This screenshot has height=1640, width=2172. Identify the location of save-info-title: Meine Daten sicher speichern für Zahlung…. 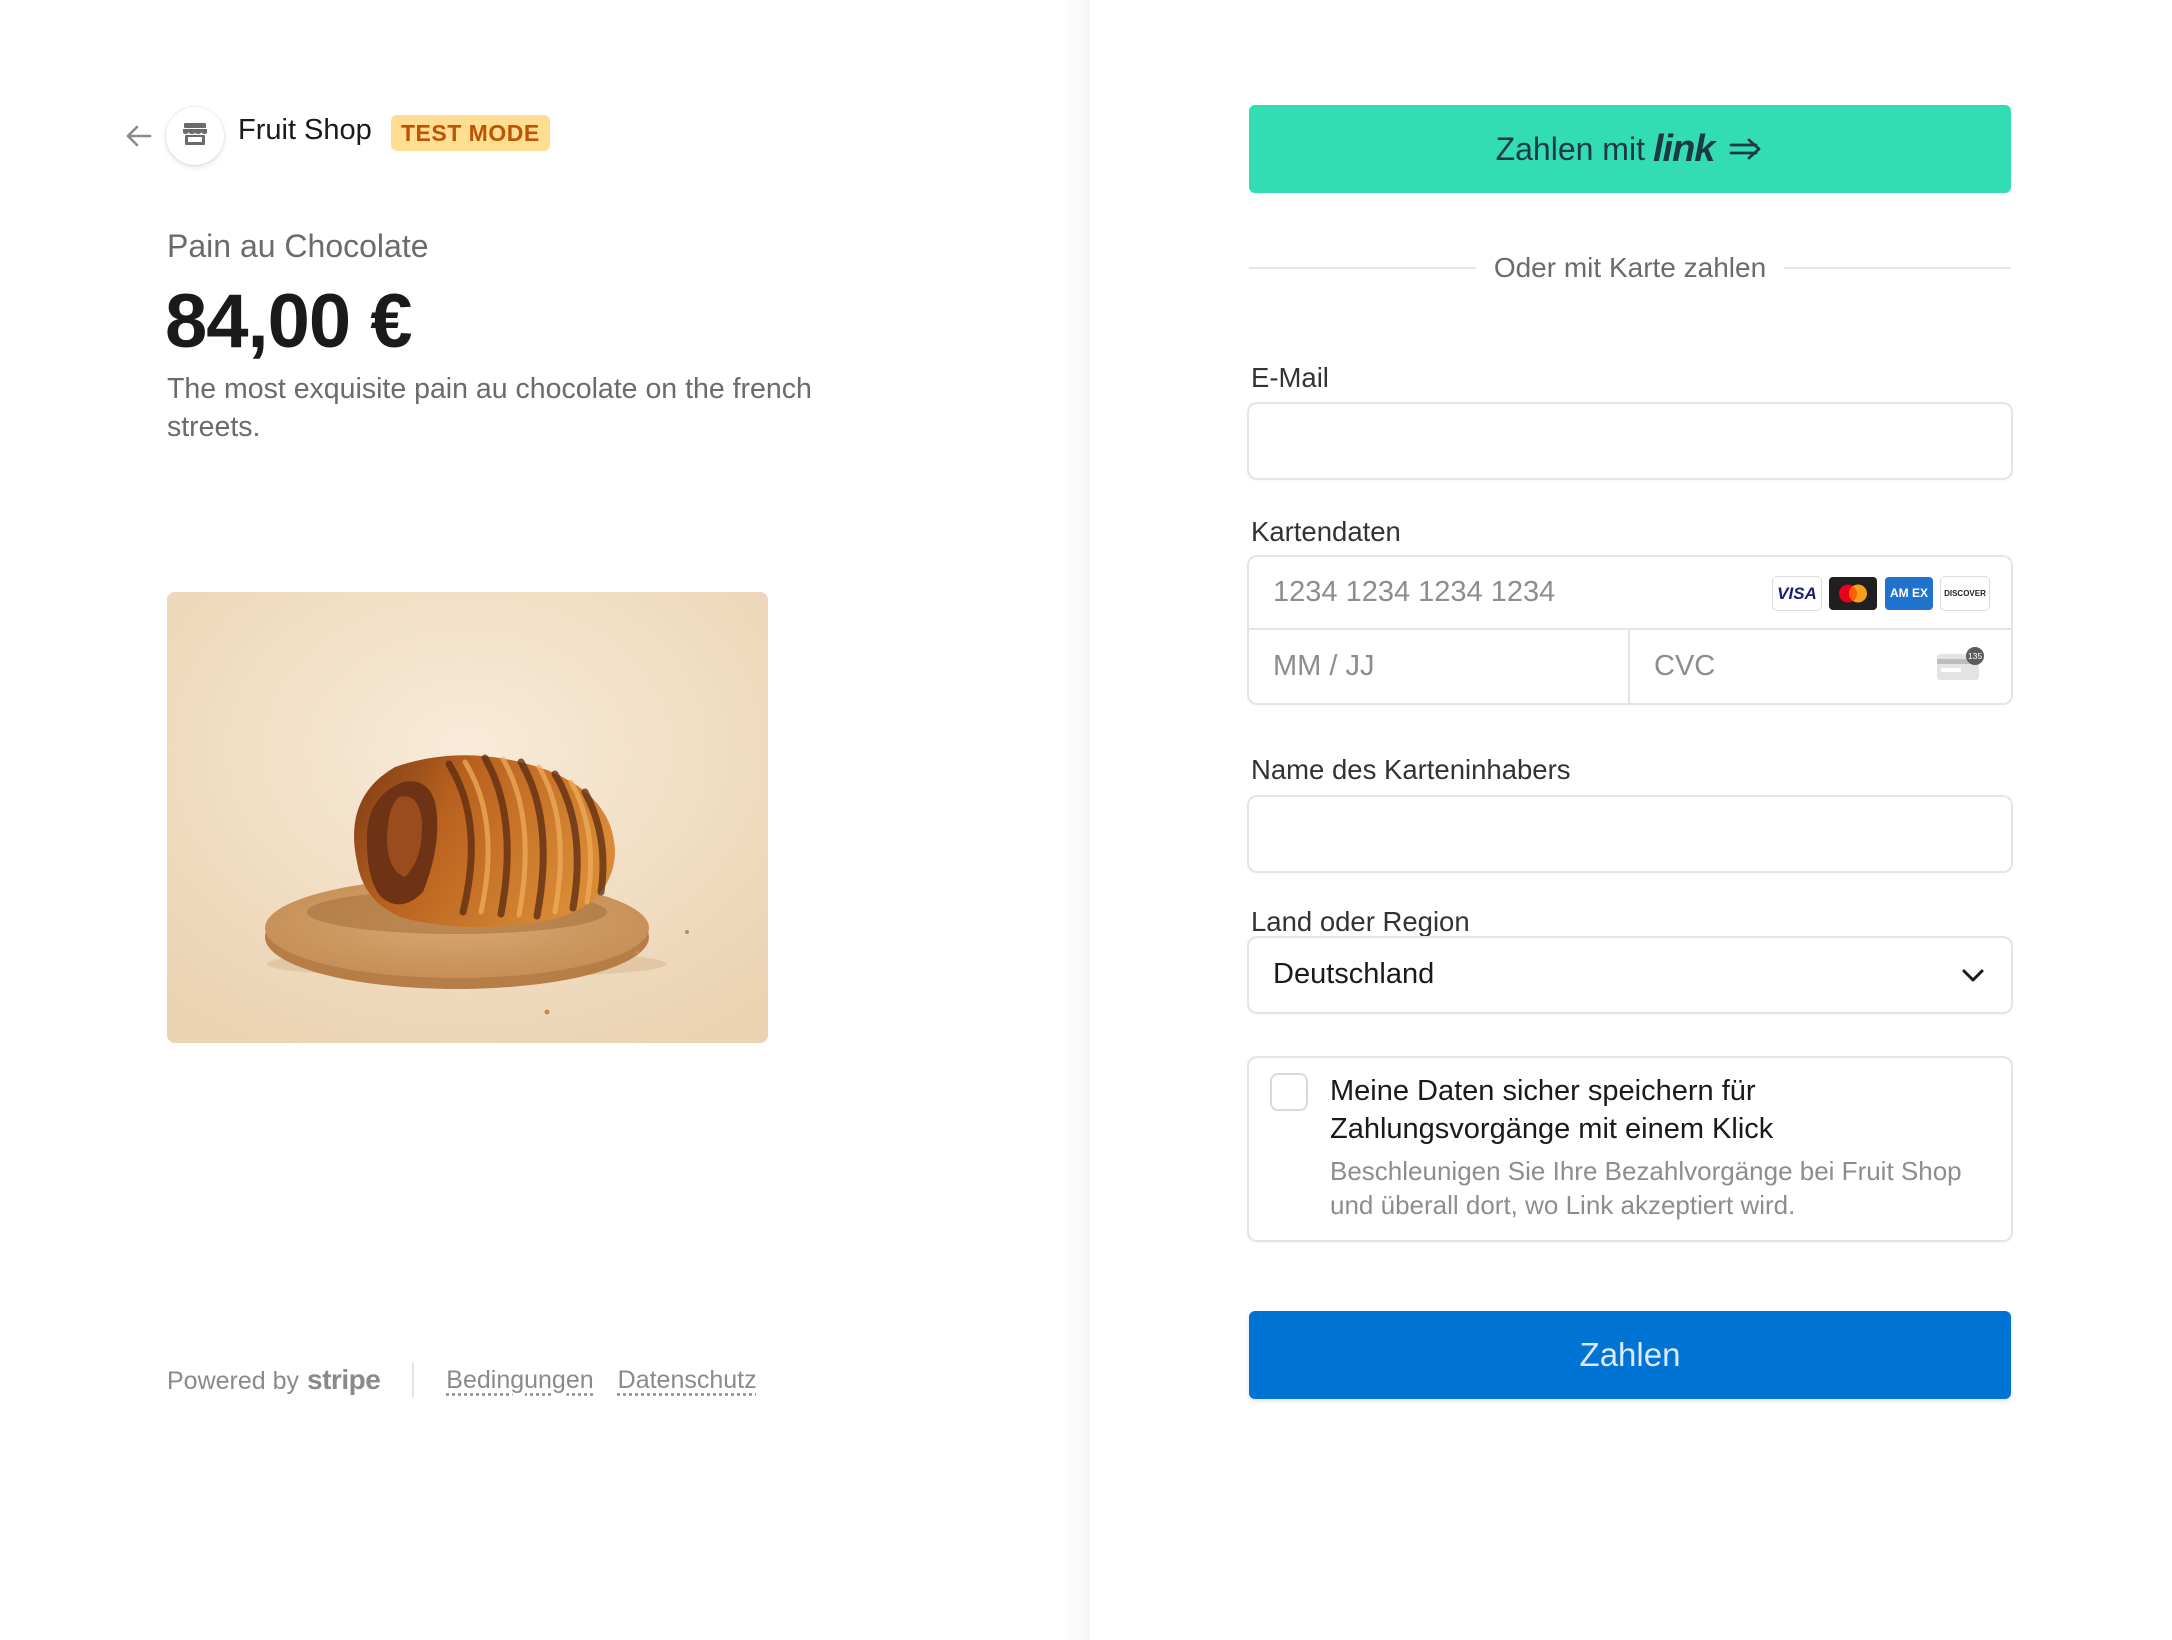
(1552, 1110).